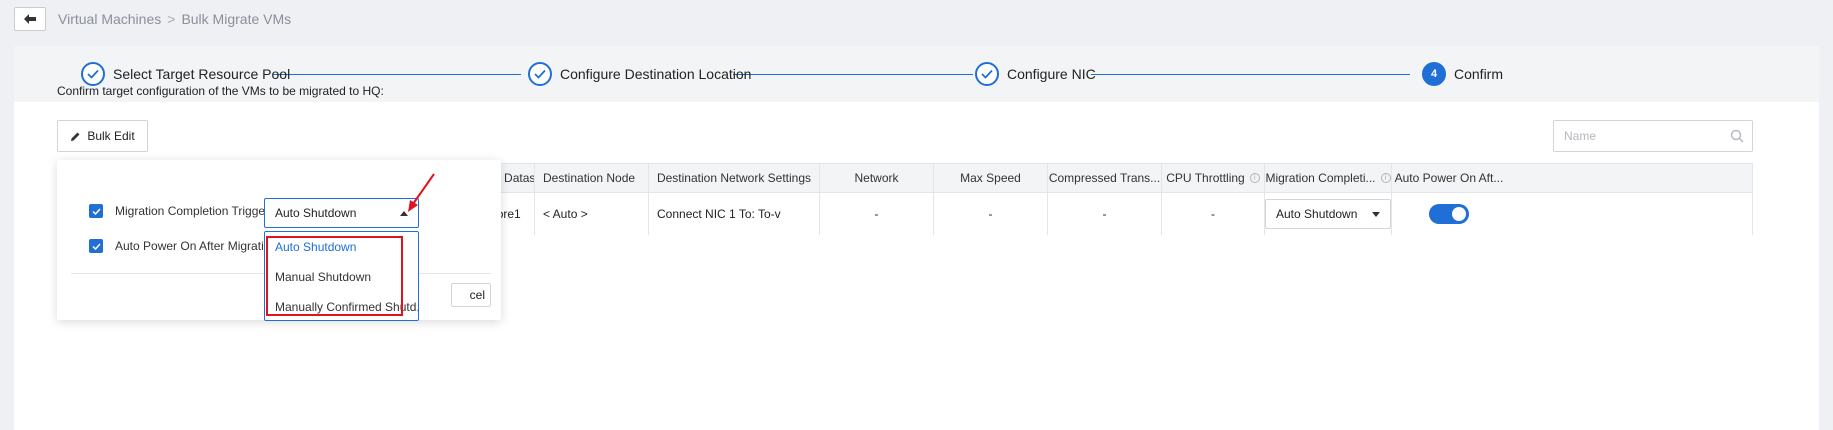 Image resolution: width=1833 pixels, height=430 pixels. I want to click on cell-node: < Auto >, so click(592, 214).